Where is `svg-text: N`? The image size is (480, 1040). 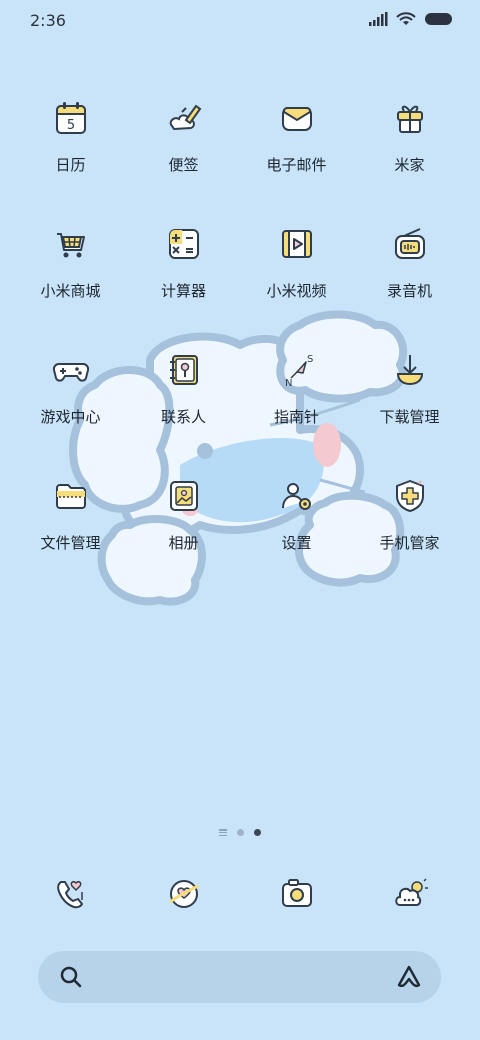 svg-text: N is located at coordinates (288, 383).